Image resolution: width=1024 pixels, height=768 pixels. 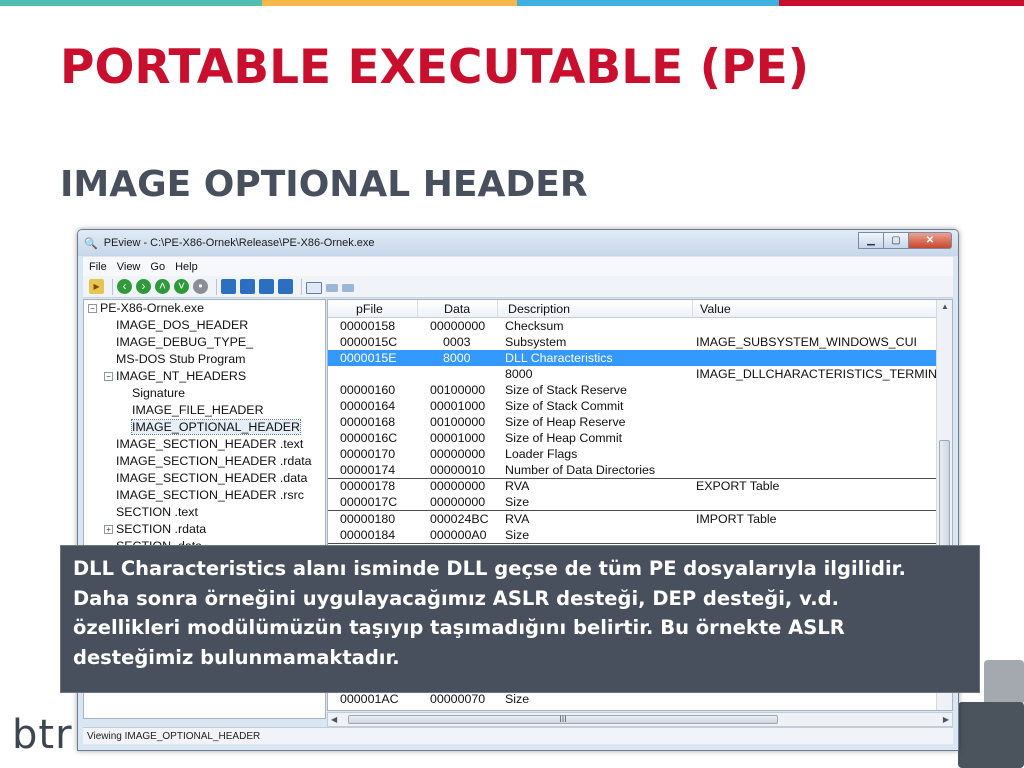 What do you see at coordinates (736, 519) in the screenshot?
I see `cell-value: IMPORT Table` at bounding box center [736, 519].